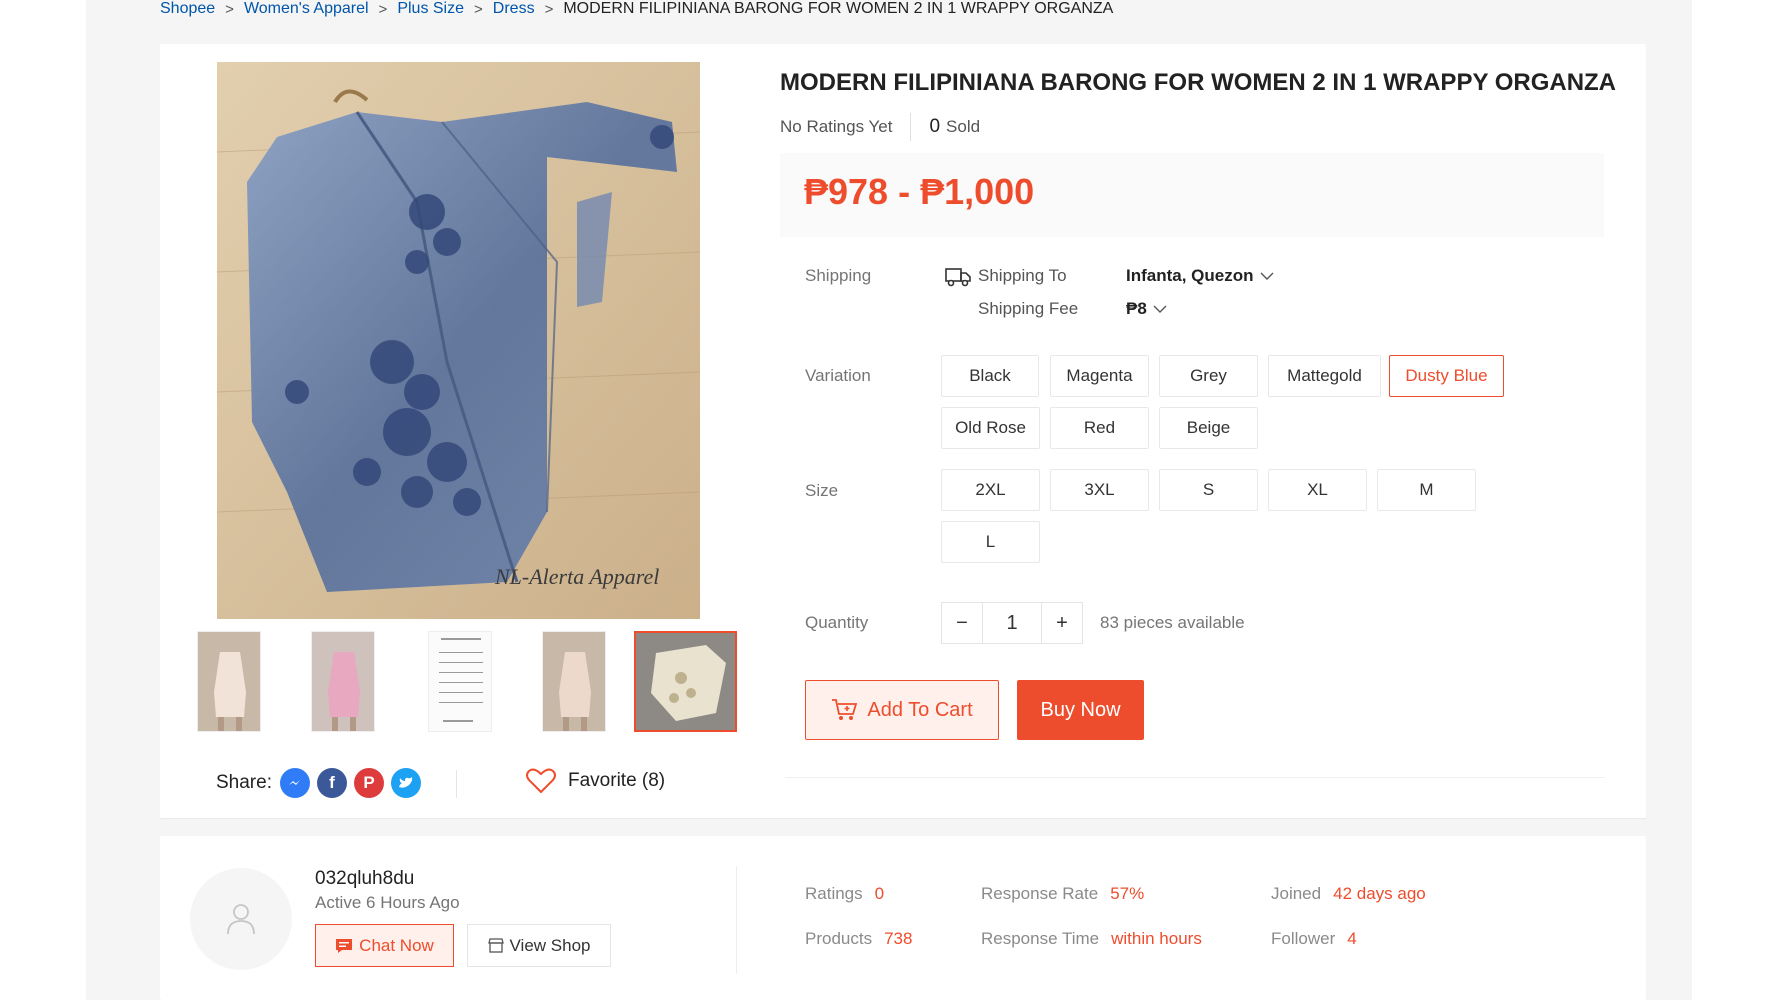 The height and width of the screenshot is (1000, 1778). I want to click on stat-joined-key: Joined, so click(1296, 893).